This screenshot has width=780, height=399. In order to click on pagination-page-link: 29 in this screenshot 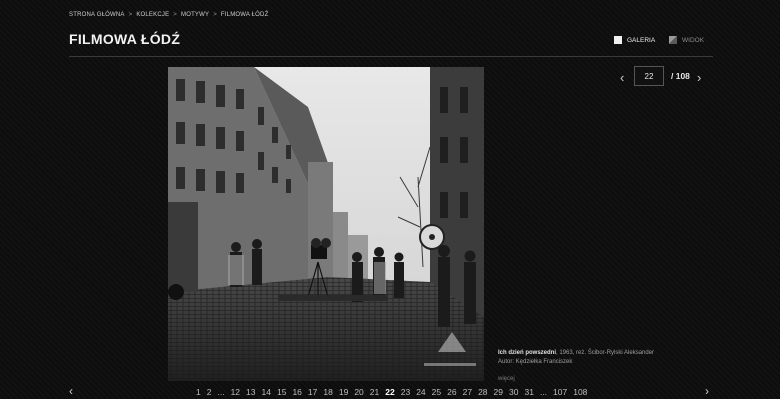, I will do `click(498, 392)`.